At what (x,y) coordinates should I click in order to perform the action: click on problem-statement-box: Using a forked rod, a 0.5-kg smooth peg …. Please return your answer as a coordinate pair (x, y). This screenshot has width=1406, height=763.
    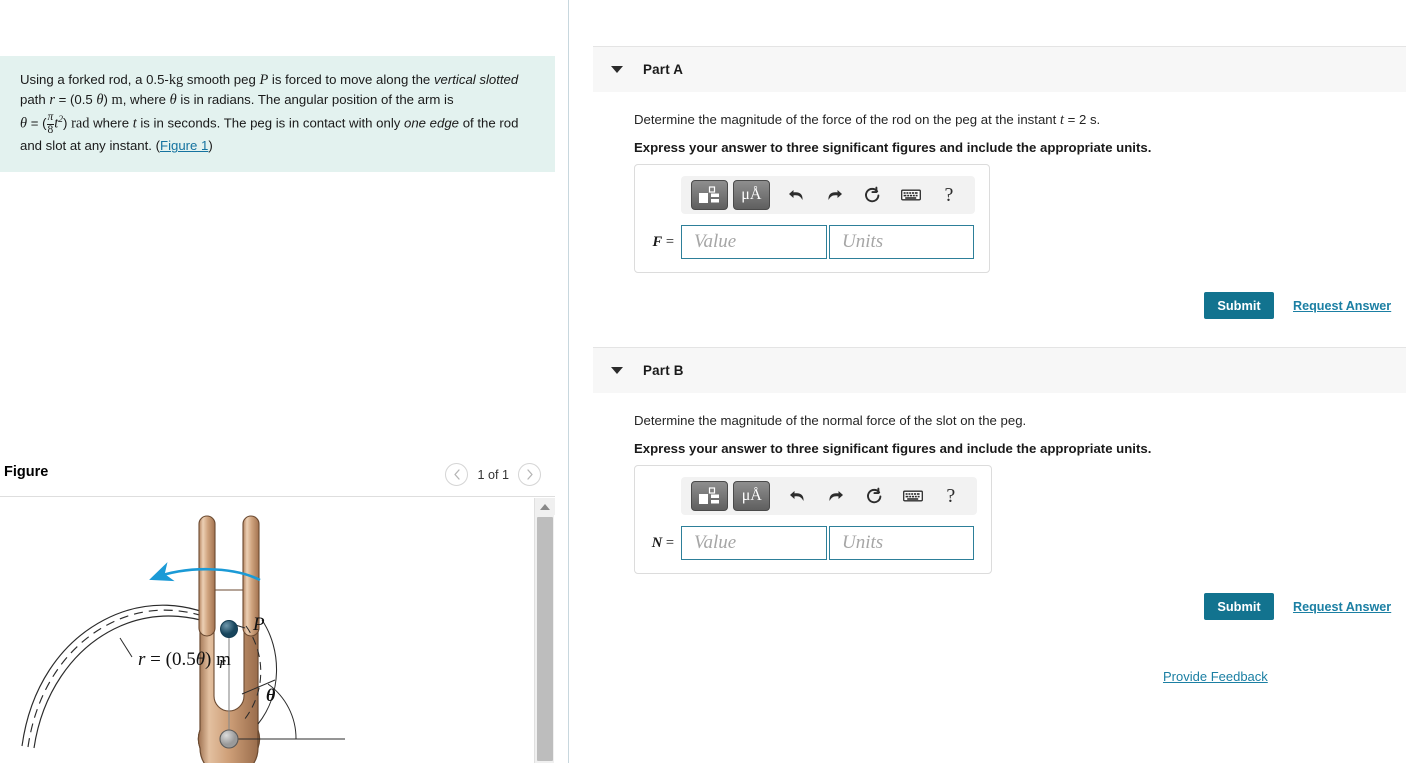
    Looking at the image, I should click on (277, 114).